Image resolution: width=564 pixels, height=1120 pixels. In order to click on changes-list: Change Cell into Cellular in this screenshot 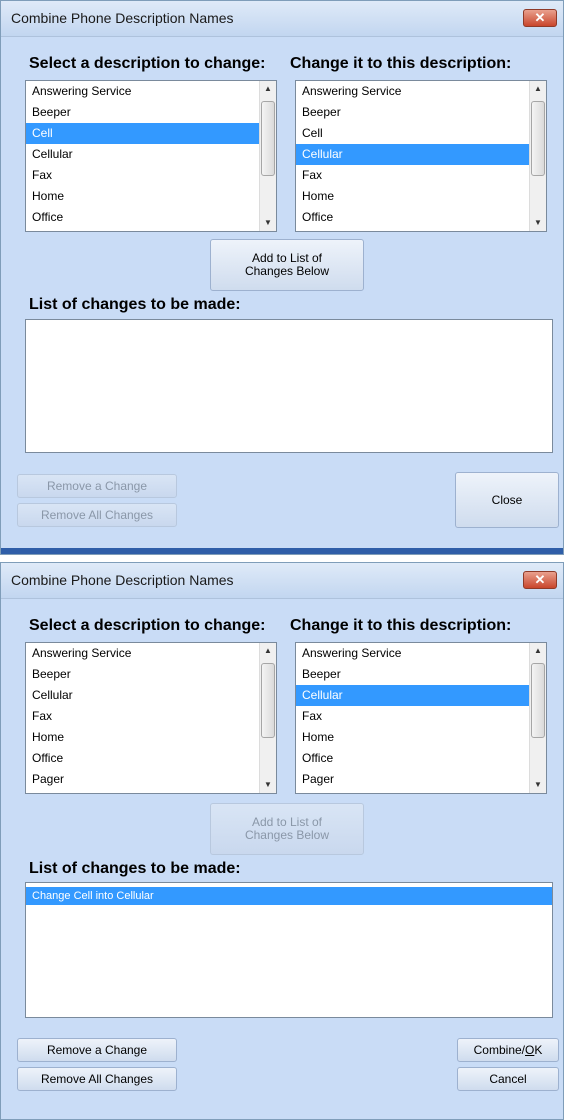, I will do `click(289, 950)`.